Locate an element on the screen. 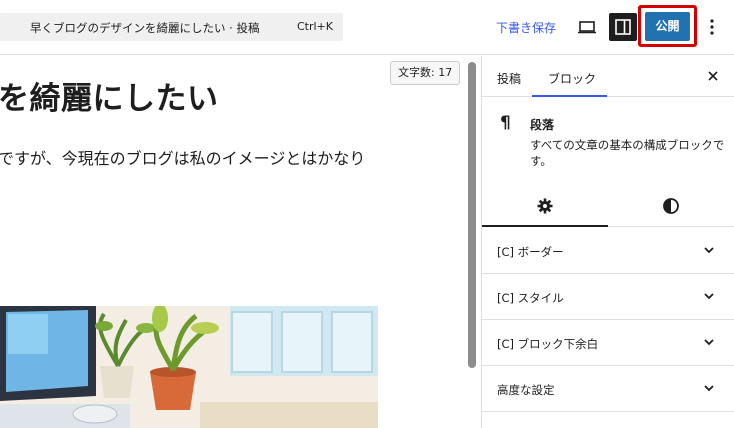  panel-advanced: 高度な設定 is located at coordinates (608, 389).